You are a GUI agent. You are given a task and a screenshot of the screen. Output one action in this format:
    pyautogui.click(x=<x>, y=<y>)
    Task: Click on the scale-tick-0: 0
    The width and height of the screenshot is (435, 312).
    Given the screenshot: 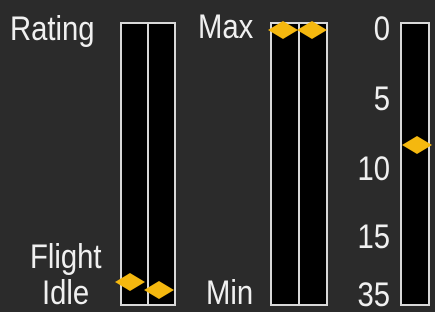 What is the action you would take?
    pyautogui.click(x=381, y=29)
    